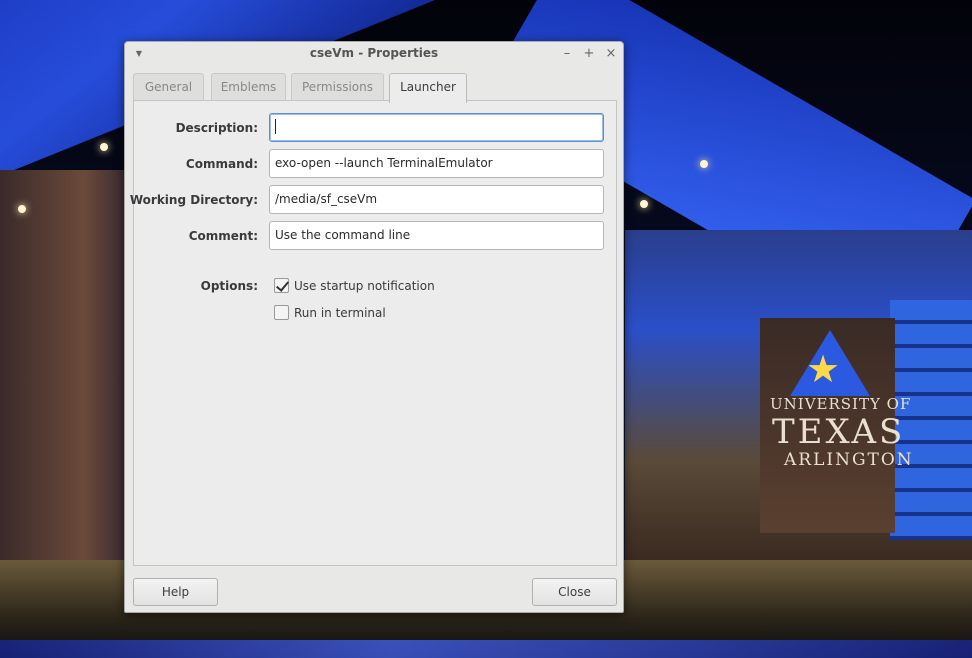  I want to click on startup-notification-checkbox, so click(281, 285).